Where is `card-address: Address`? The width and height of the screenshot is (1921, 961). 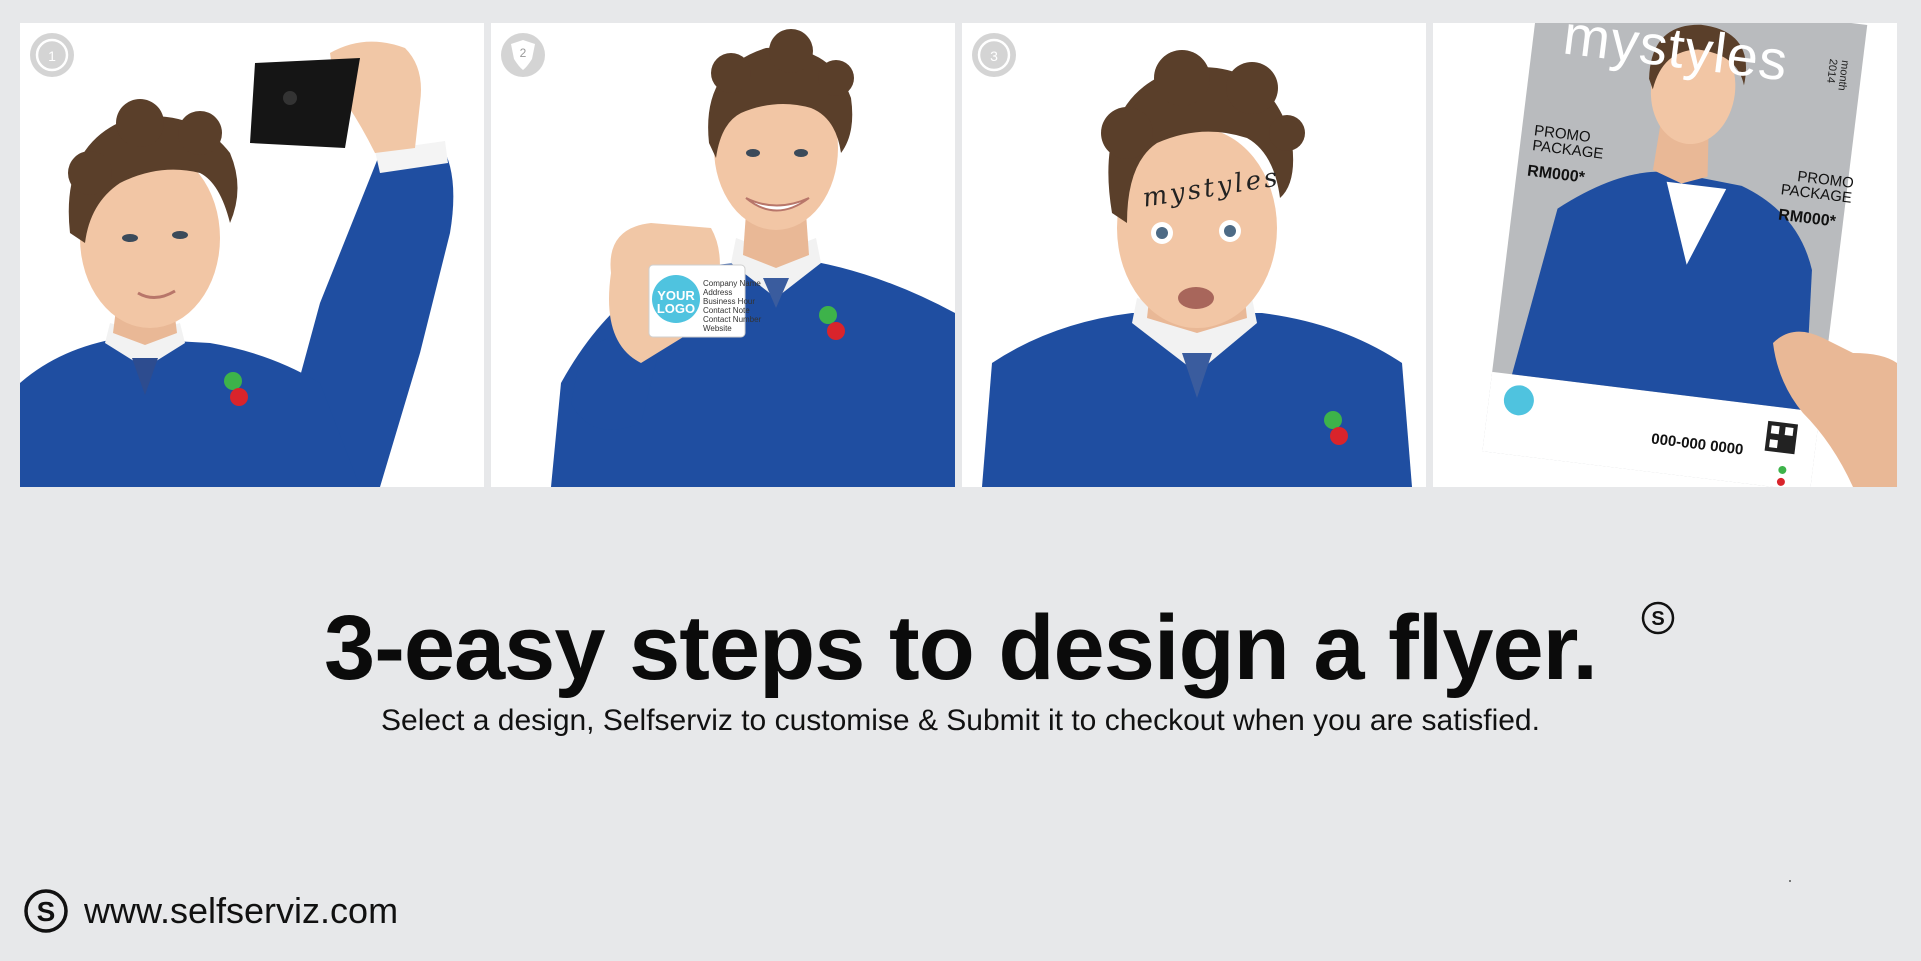
card-address: Address is located at coordinates (718, 292).